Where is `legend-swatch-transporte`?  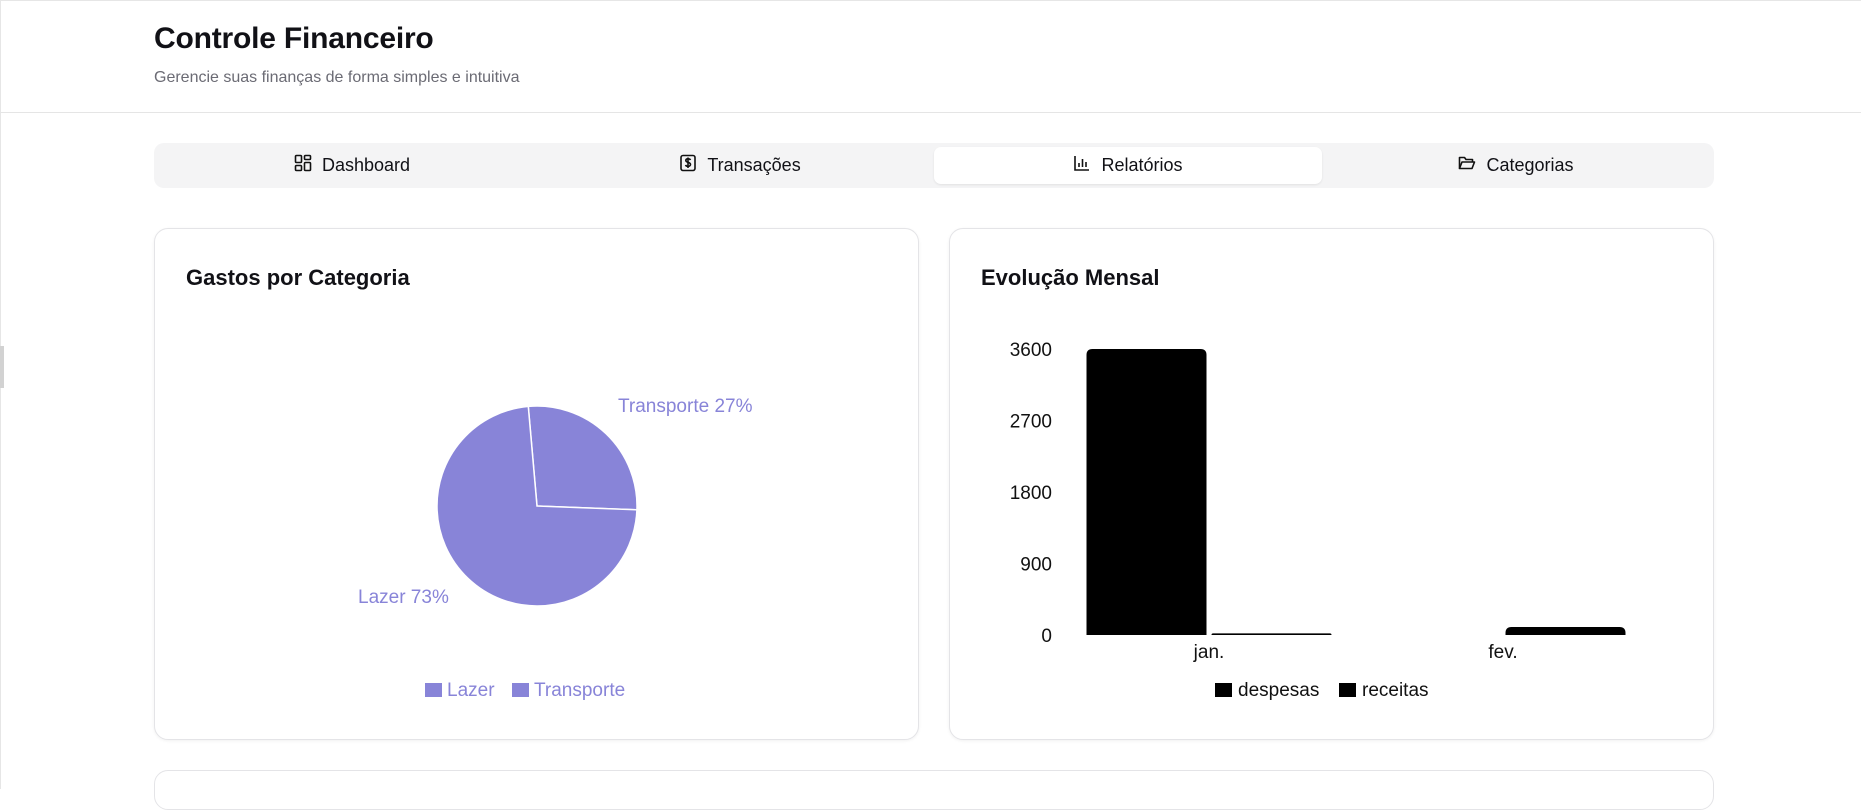
legend-swatch-transporte is located at coordinates (520, 690).